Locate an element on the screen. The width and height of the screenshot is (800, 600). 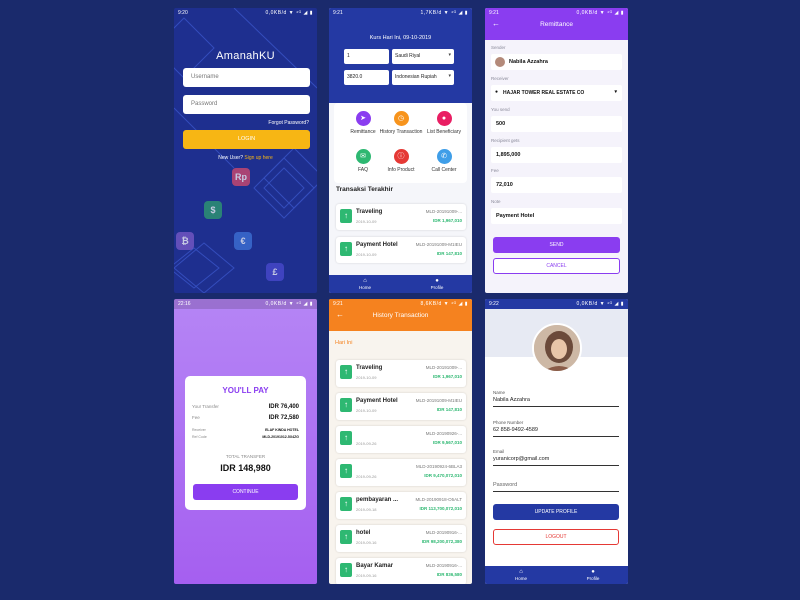
send-icon: ➤ is located at coordinates (363, 118).